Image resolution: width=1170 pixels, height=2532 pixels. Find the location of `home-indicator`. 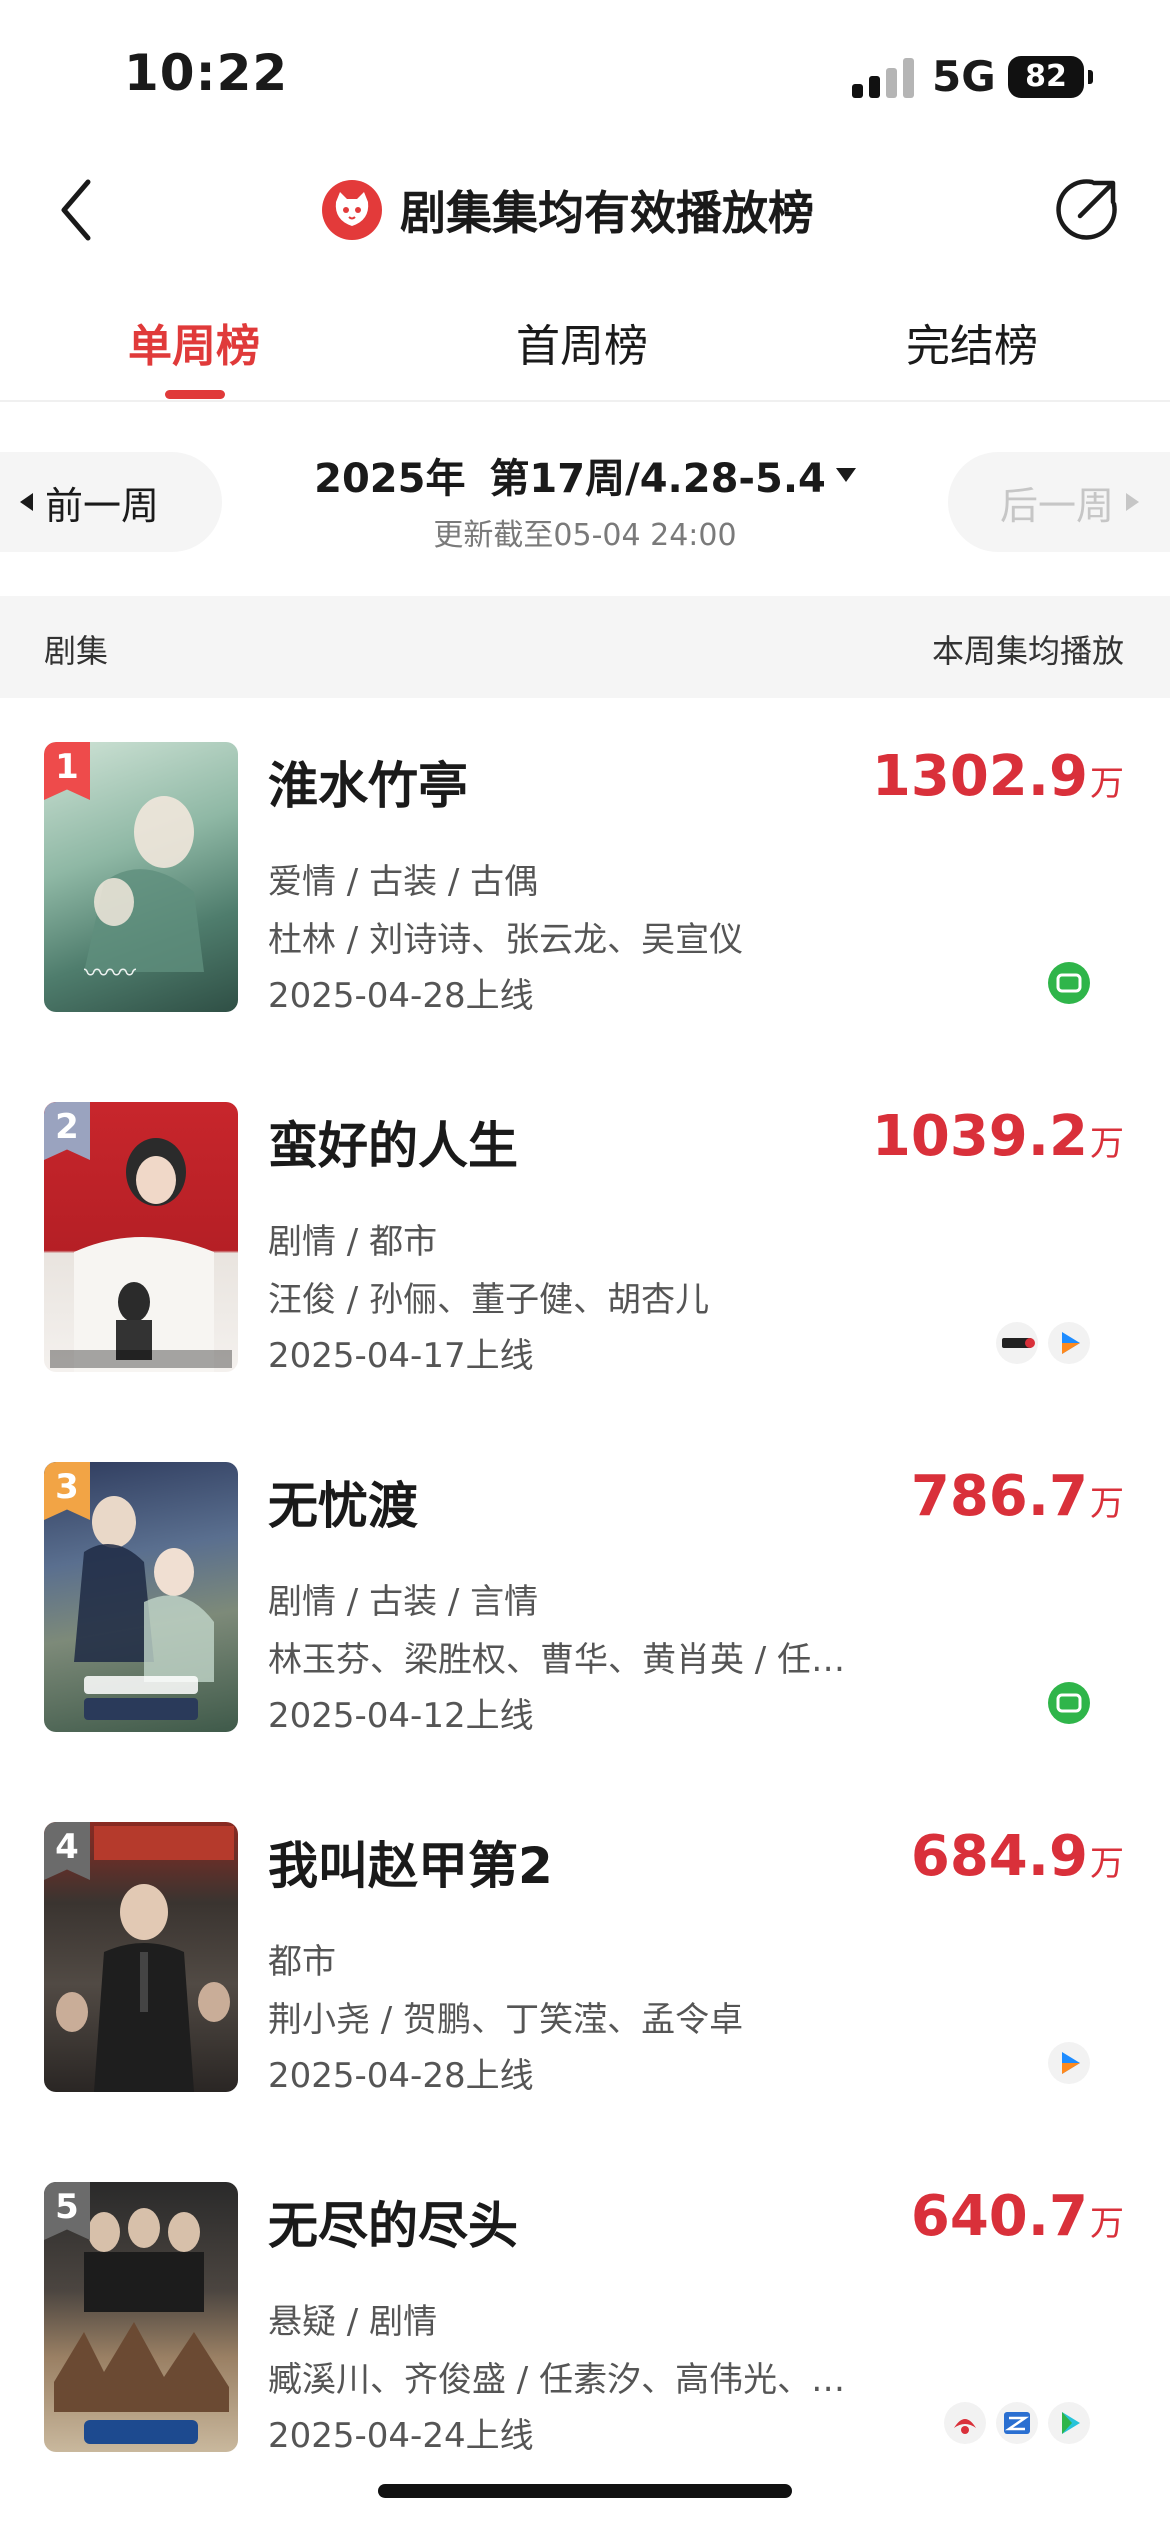

home-indicator is located at coordinates (585, 2491).